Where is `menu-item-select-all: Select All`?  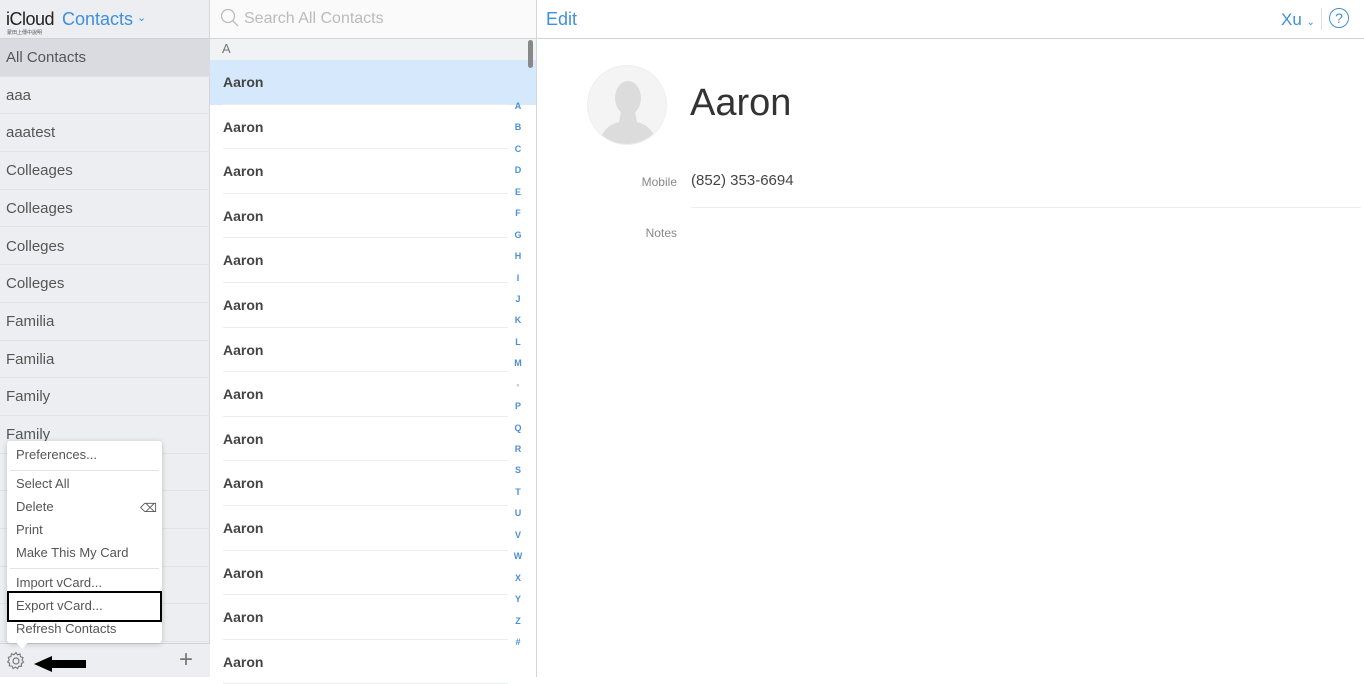 menu-item-select-all: Select All is located at coordinates (42, 484).